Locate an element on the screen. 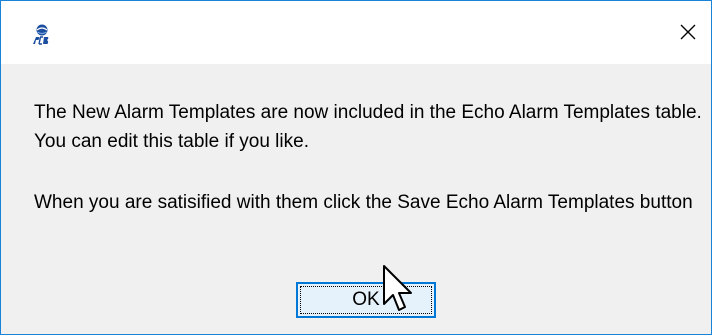  ok-button-label: OK is located at coordinates (366, 299).